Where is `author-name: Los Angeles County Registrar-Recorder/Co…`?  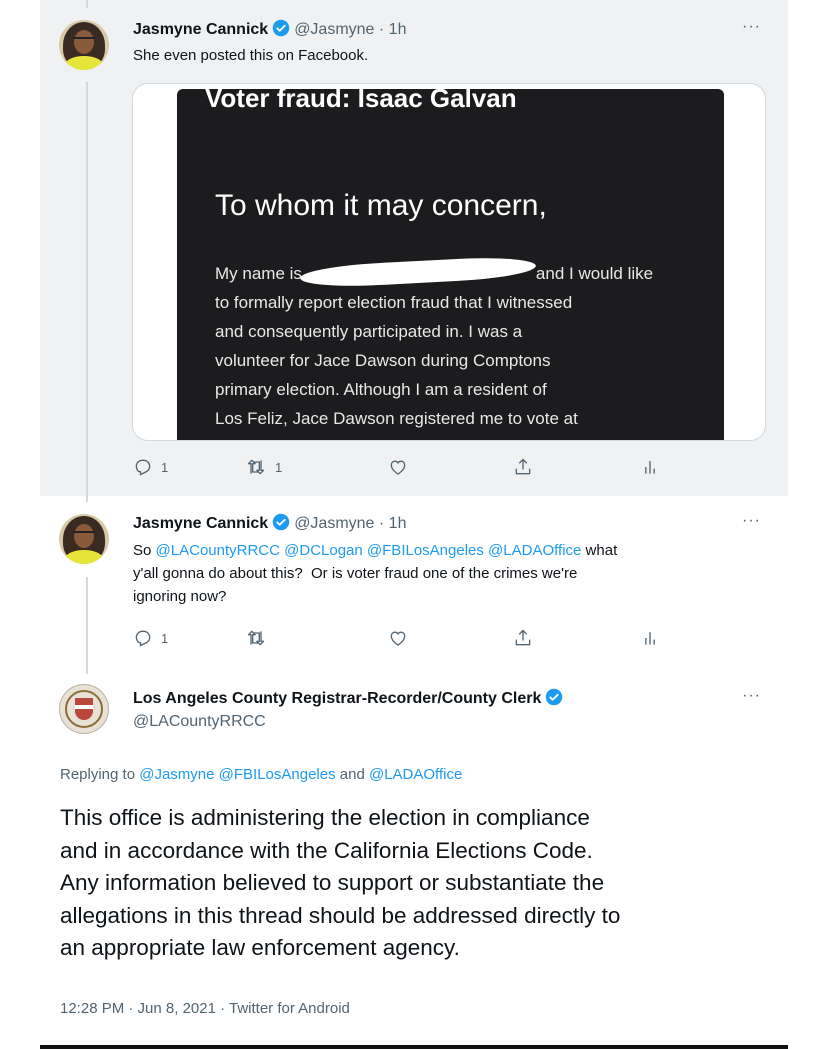
author-name: Los Angeles County Registrar-Recorder/Co… is located at coordinates (337, 698).